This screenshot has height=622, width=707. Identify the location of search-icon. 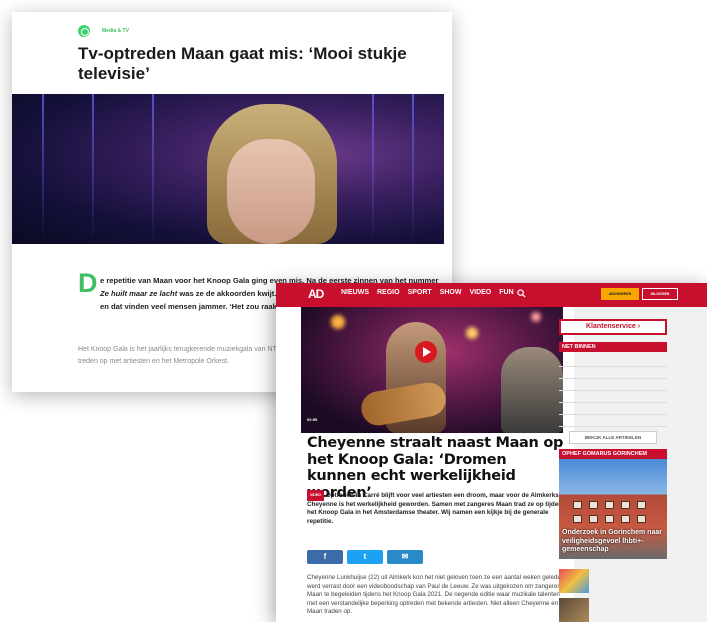
(521, 293).